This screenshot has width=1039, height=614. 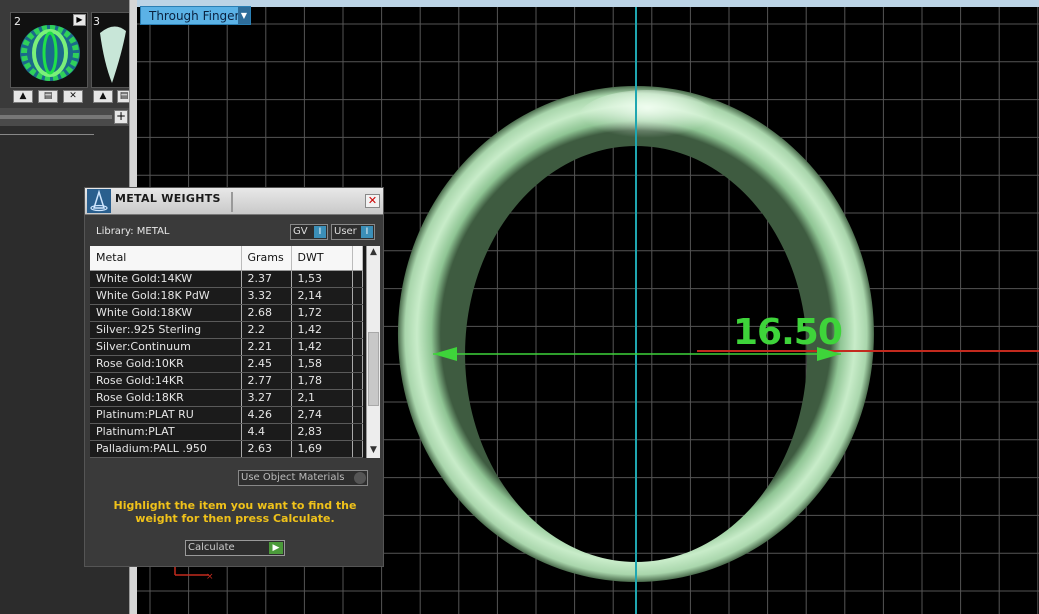 I want to click on cell-dwt: 1,58, so click(x=322, y=364).